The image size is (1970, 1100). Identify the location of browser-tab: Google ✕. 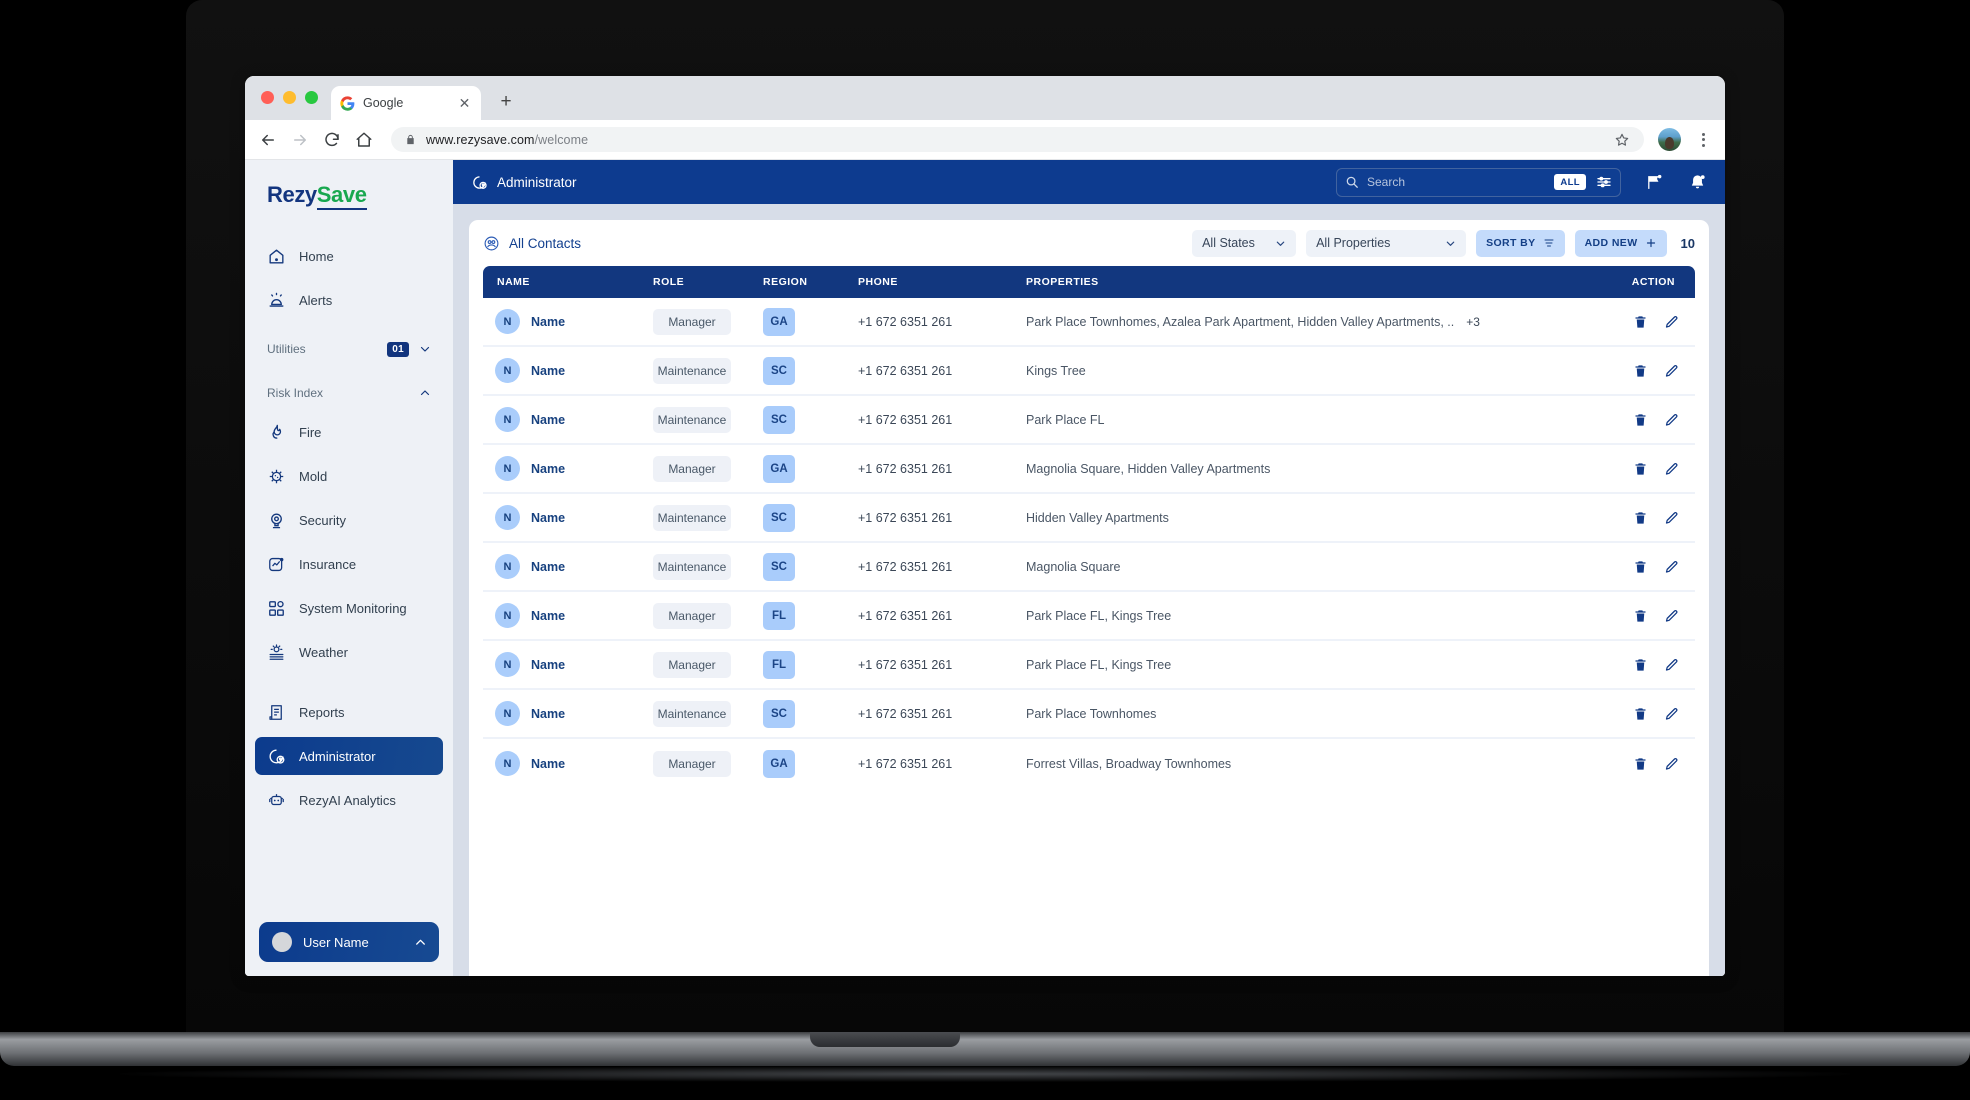
(406, 103).